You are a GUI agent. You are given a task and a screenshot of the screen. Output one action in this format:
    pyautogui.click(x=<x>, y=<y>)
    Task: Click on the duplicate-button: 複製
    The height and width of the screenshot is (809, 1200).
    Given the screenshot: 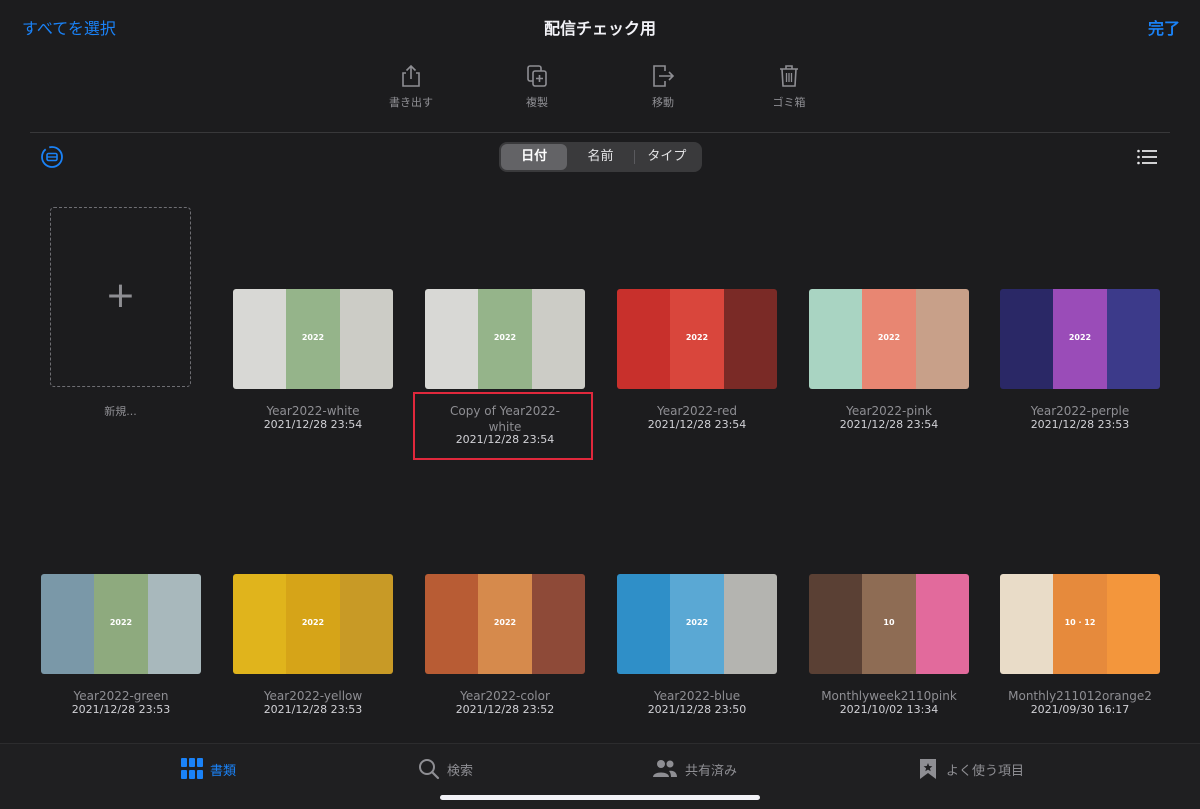 What is the action you would take?
    pyautogui.click(x=537, y=87)
    